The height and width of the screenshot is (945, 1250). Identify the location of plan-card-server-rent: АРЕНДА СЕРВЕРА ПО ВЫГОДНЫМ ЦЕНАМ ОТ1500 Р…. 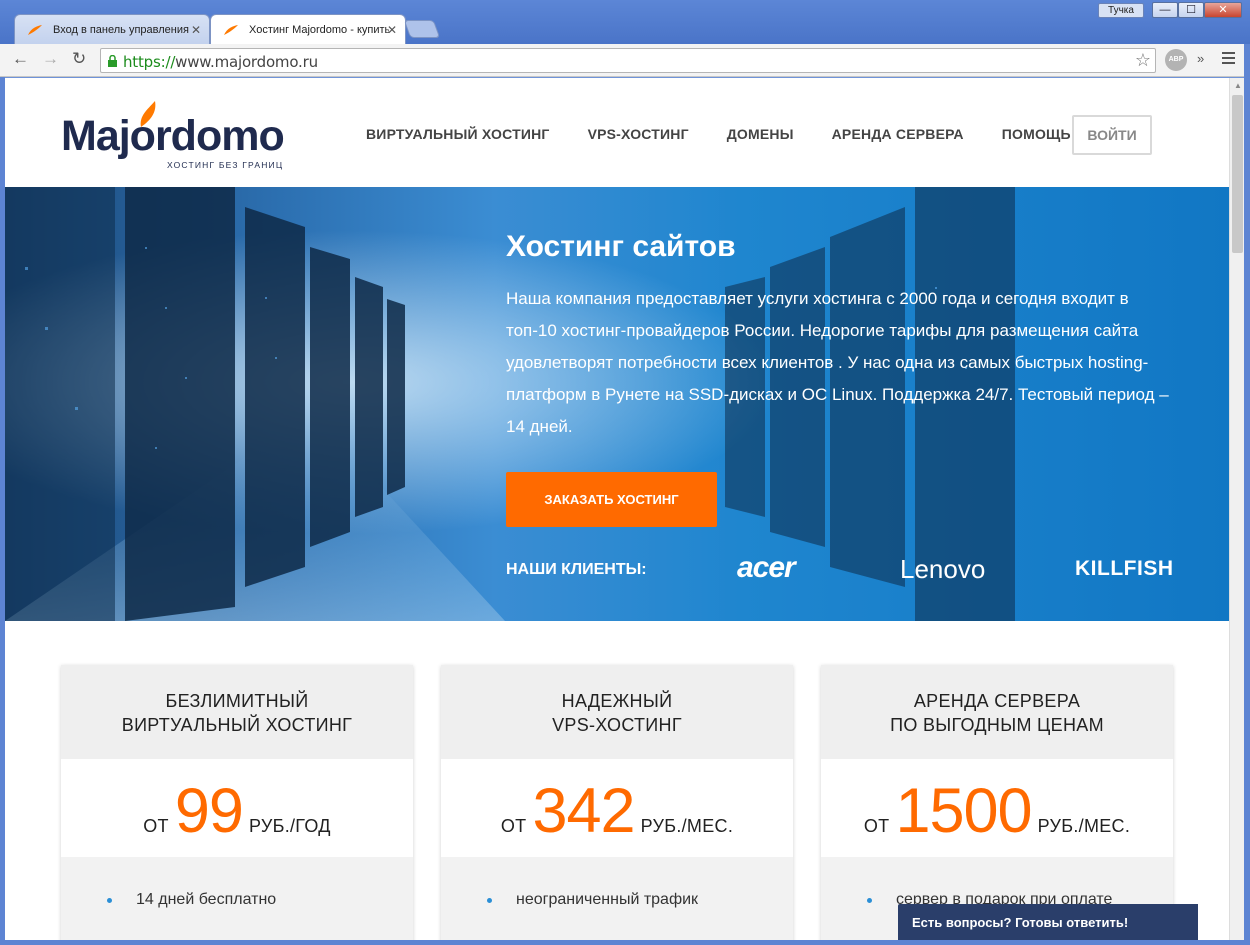
(997, 802).